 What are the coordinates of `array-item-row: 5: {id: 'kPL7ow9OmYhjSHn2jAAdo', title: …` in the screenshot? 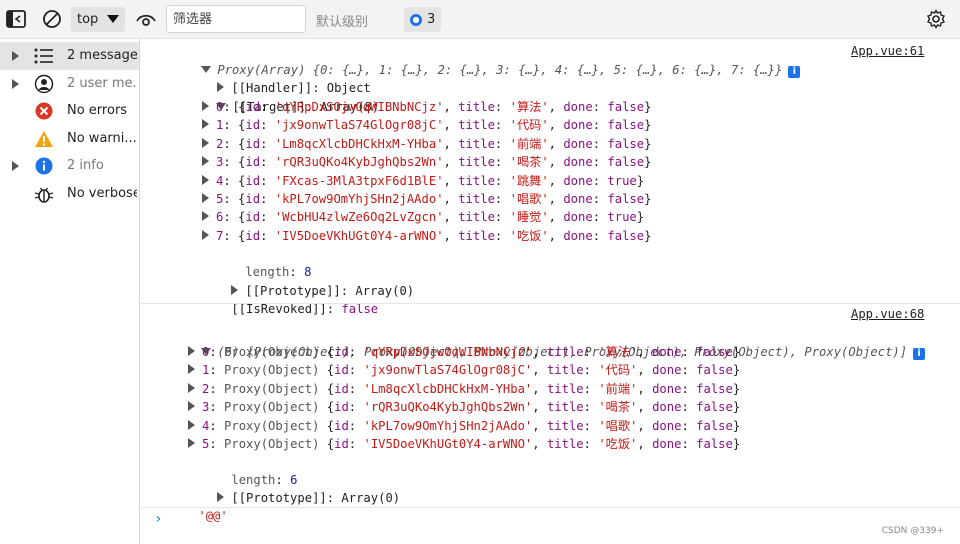 It's located at (426, 199).